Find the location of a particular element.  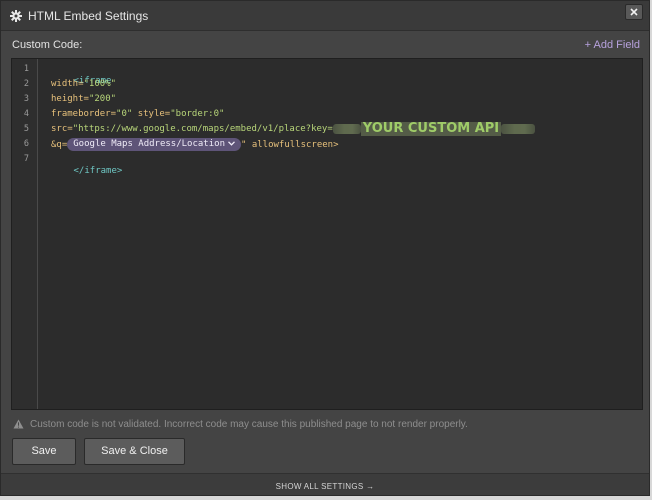

code-line-3: height="200" is located at coordinates (83, 99).